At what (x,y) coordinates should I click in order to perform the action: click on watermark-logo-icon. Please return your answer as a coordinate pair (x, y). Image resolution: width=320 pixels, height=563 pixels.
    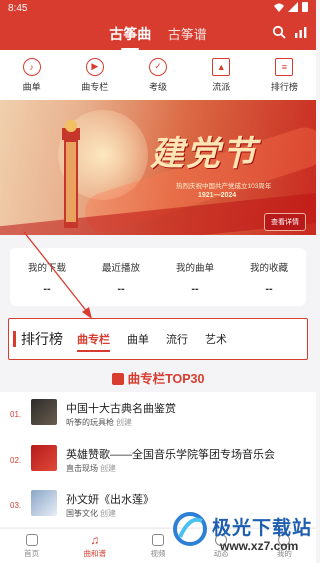
    Looking at the image, I should click on (190, 529).